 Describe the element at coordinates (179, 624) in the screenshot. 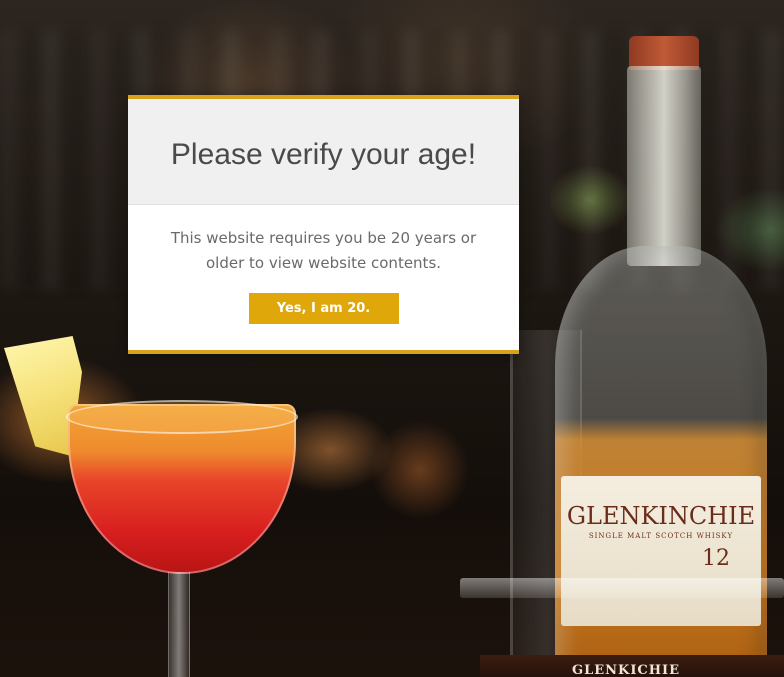

I see `glass-stem` at that location.